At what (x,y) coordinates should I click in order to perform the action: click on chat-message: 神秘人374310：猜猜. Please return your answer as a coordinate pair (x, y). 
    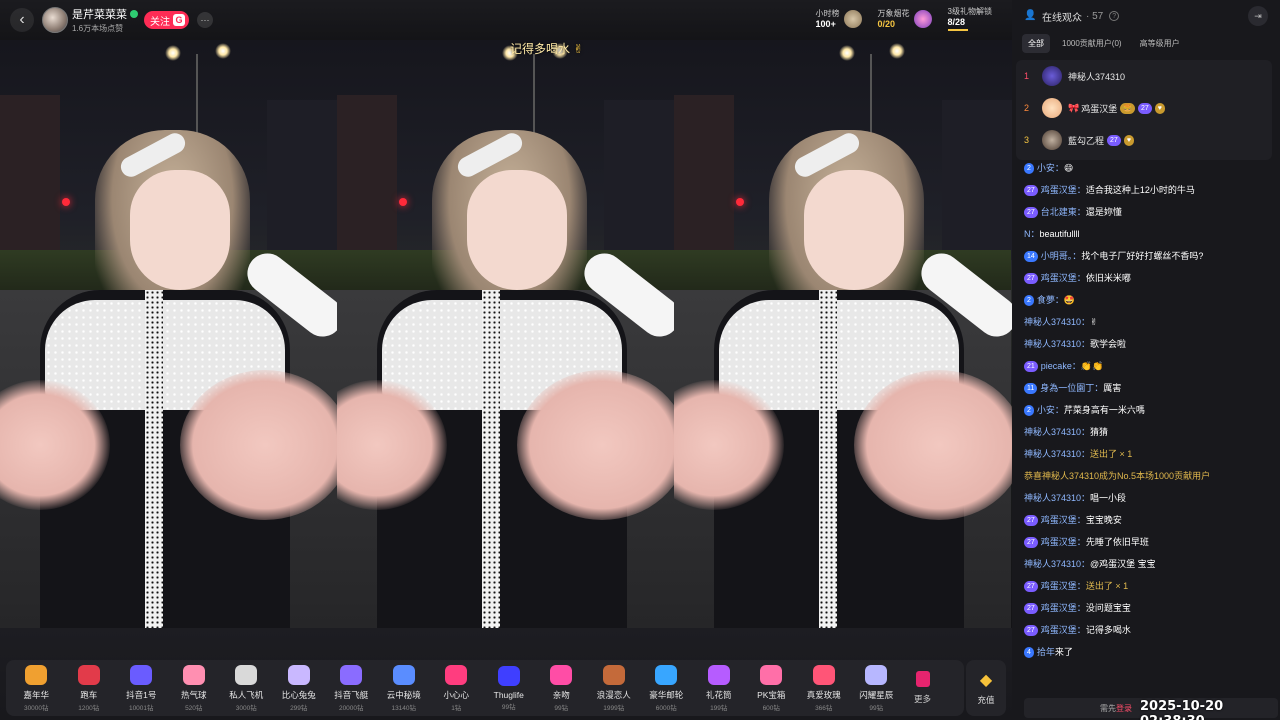
    Looking at the image, I should click on (1148, 432).